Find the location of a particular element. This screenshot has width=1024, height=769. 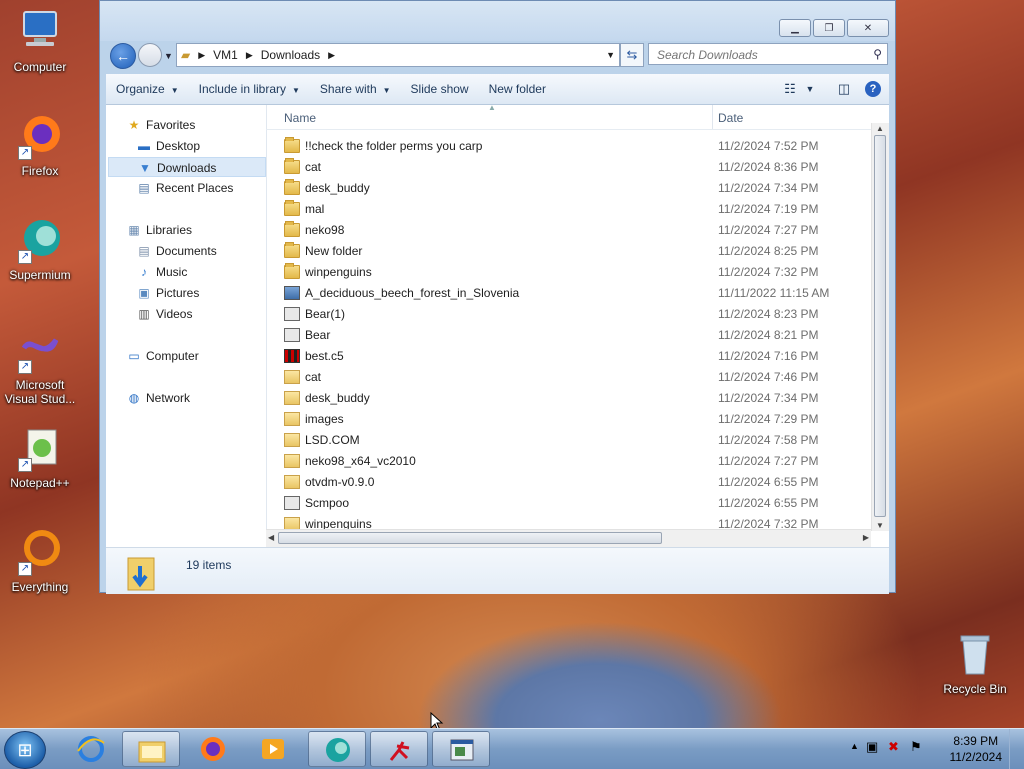

file-row: images 11/2/2024 7:29 PM is located at coordinates (562, 419).